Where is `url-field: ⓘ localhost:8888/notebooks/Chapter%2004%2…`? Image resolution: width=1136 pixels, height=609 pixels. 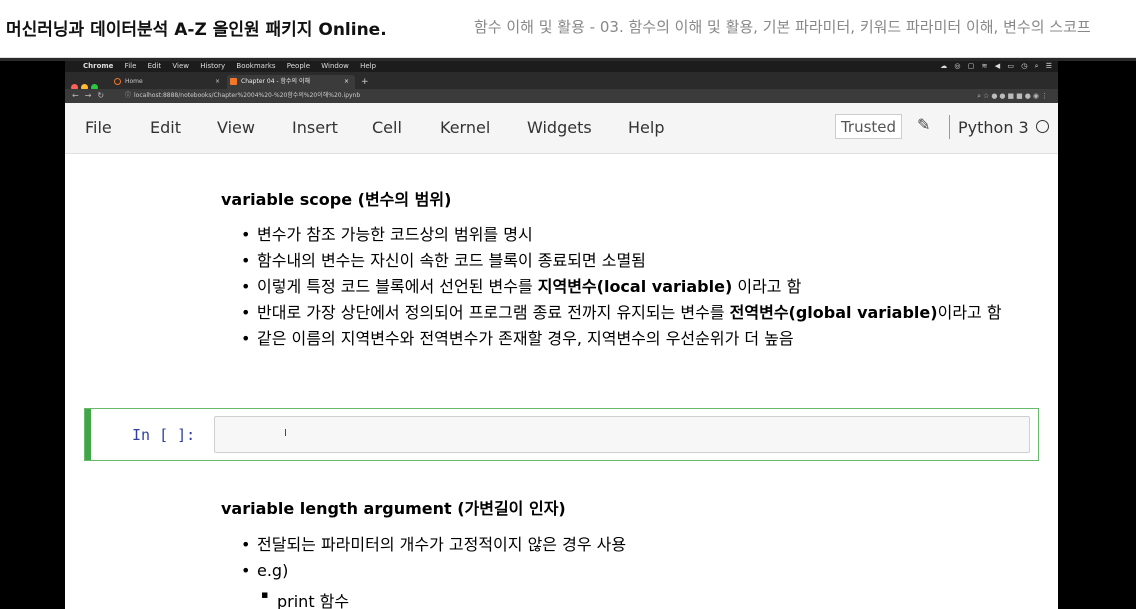 url-field: ⓘ localhost:8888/notebooks/Chapter%2004%2… is located at coordinates (242, 96).